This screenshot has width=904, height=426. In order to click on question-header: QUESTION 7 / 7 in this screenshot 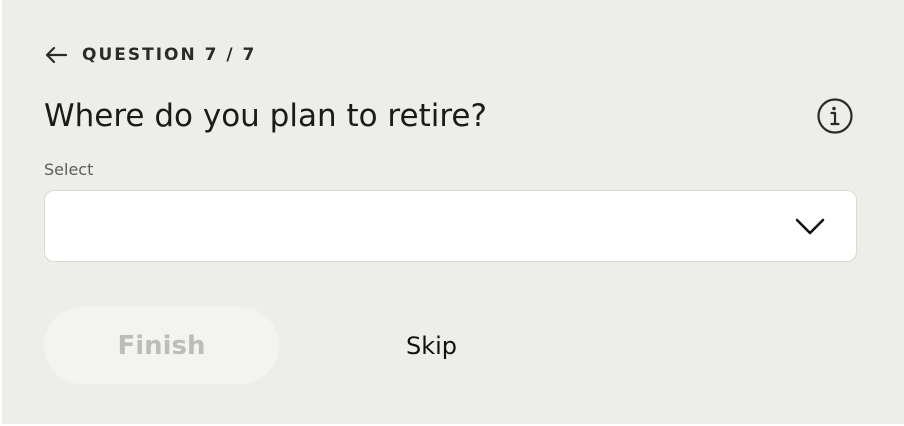, I will do `click(150, 55)`.